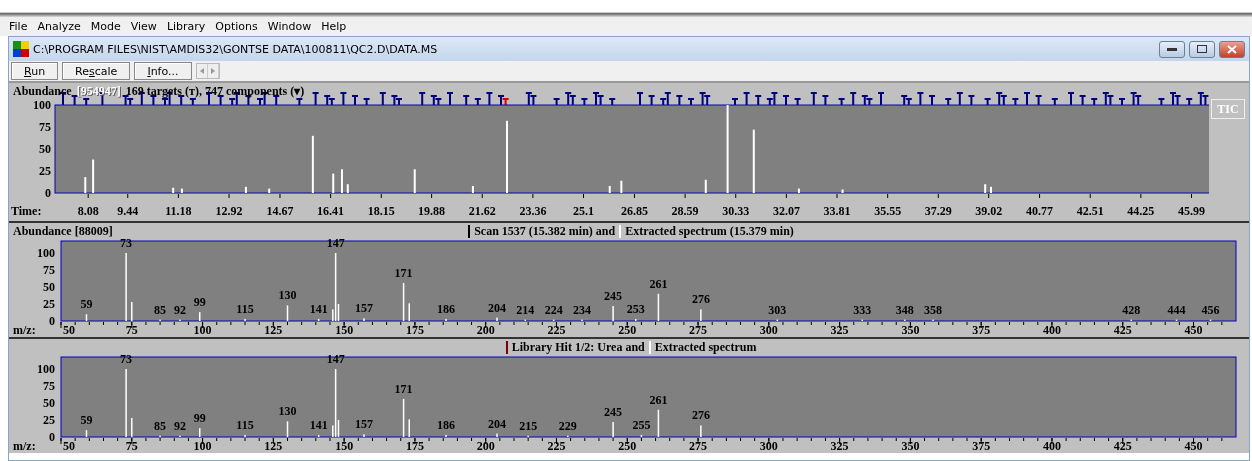  I want to click on abundance-label: Abundance [88009], so click(63, 231).